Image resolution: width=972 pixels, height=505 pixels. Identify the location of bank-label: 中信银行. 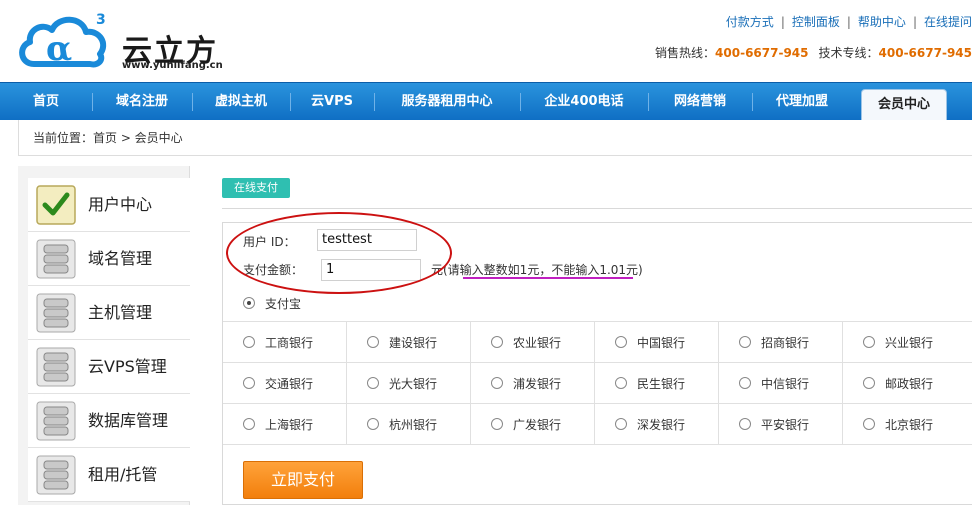
(785, 384).